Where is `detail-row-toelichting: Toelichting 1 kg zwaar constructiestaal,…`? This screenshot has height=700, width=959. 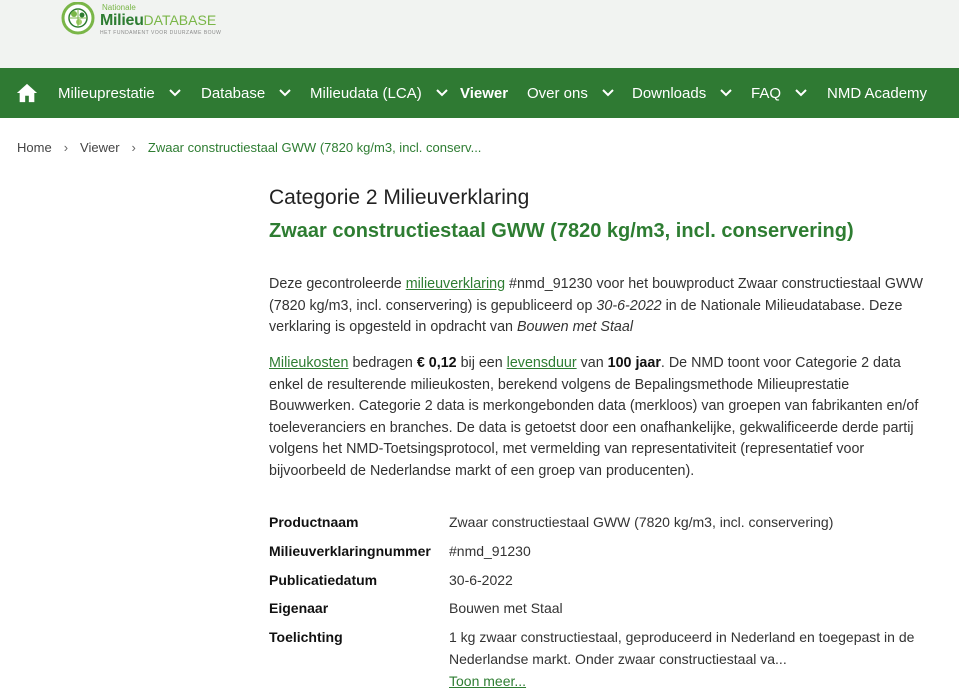 detail-row-toelichting: Toelichting 1 kg zwaar constructiestaal,… is located at coordinates (604, 659).